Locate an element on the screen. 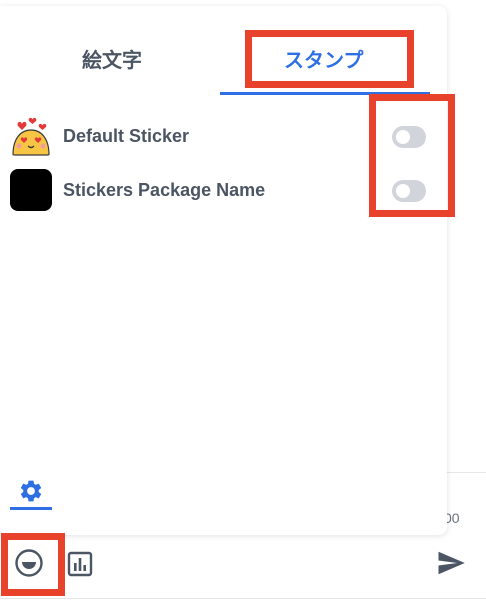 The width and height of the screenshot is (486, 615). picker-tabs: 絵文字 スタンプ is located at coordinates (223, 51).